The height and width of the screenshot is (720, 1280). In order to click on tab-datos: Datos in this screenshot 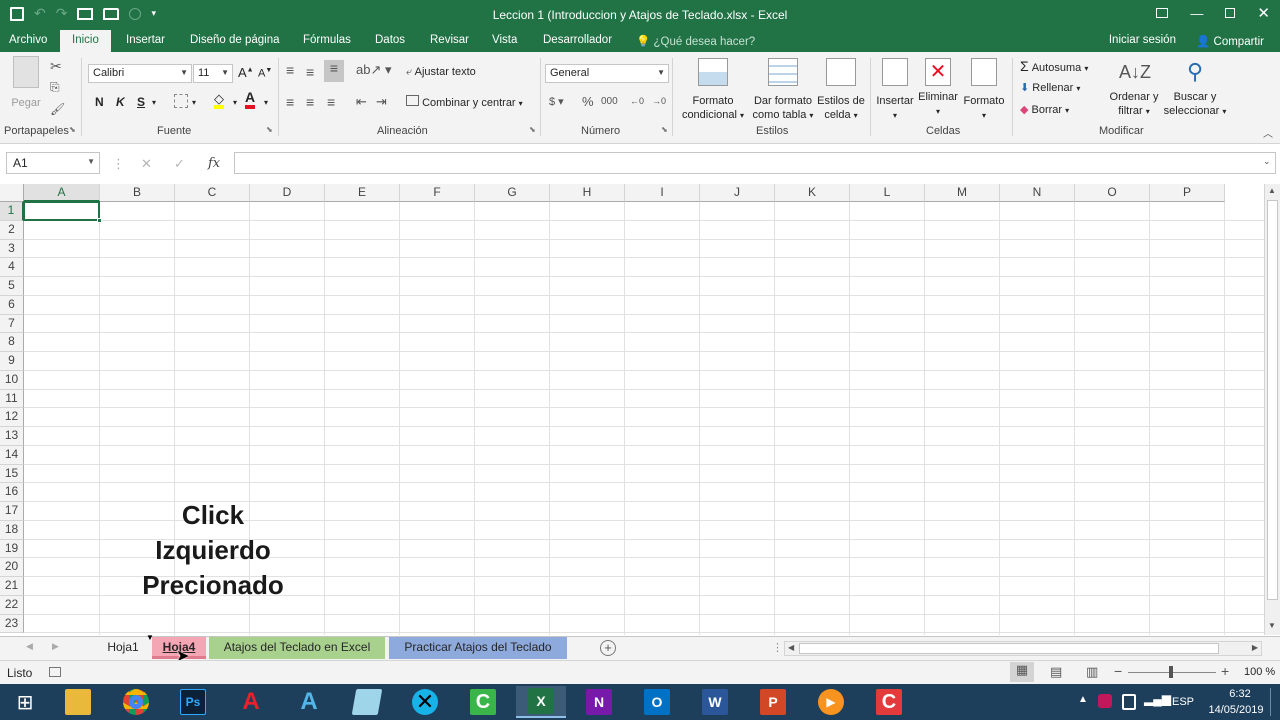, I will do `click(390, 40)`.